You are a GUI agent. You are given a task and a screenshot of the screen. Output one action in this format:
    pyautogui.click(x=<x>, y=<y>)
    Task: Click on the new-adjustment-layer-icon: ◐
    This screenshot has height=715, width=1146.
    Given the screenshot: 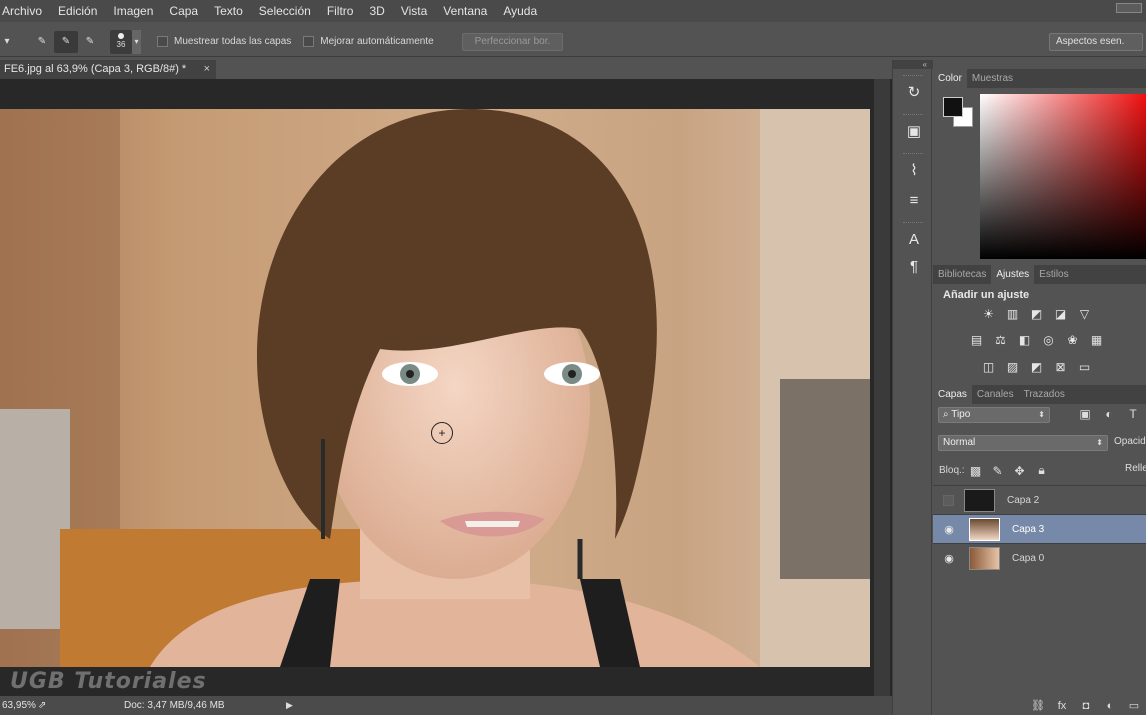 What is the action you would take?
    pyautogui.click(x=1110, y=706)
    